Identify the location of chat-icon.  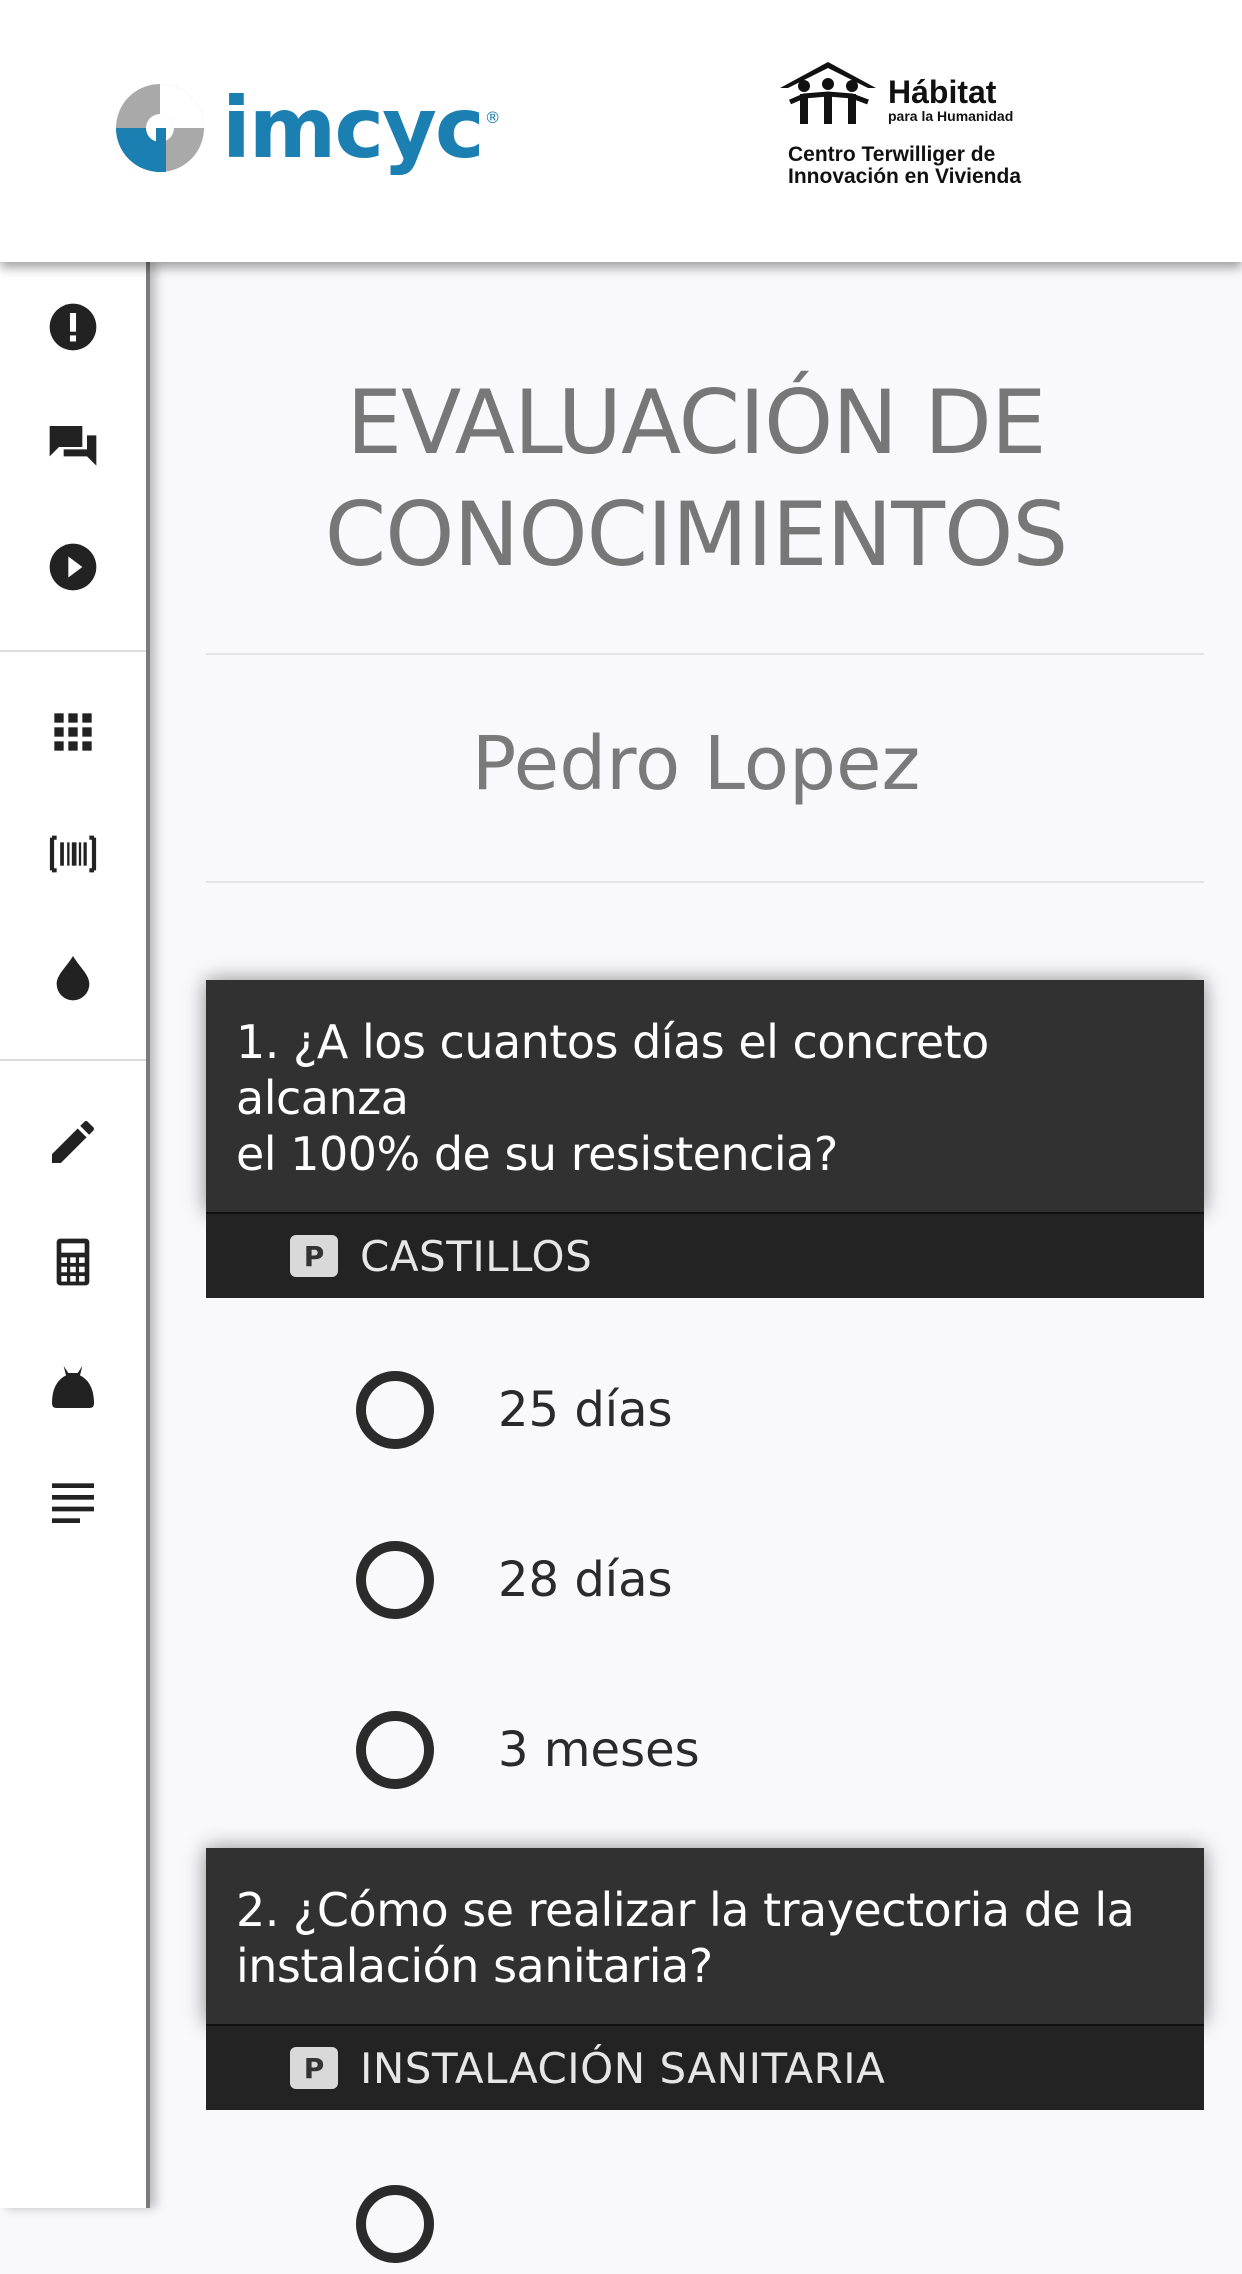
(73, 446).